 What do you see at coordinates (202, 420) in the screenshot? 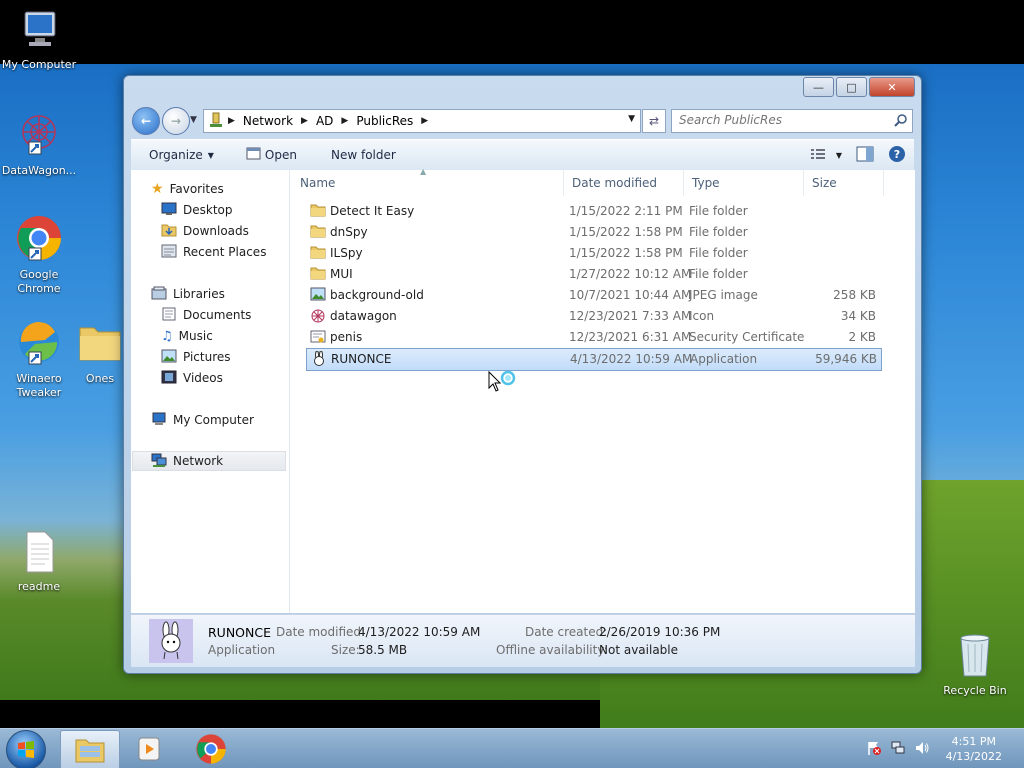
I see `nav-my-computer: My Computer` at bounding box center [202, 420].